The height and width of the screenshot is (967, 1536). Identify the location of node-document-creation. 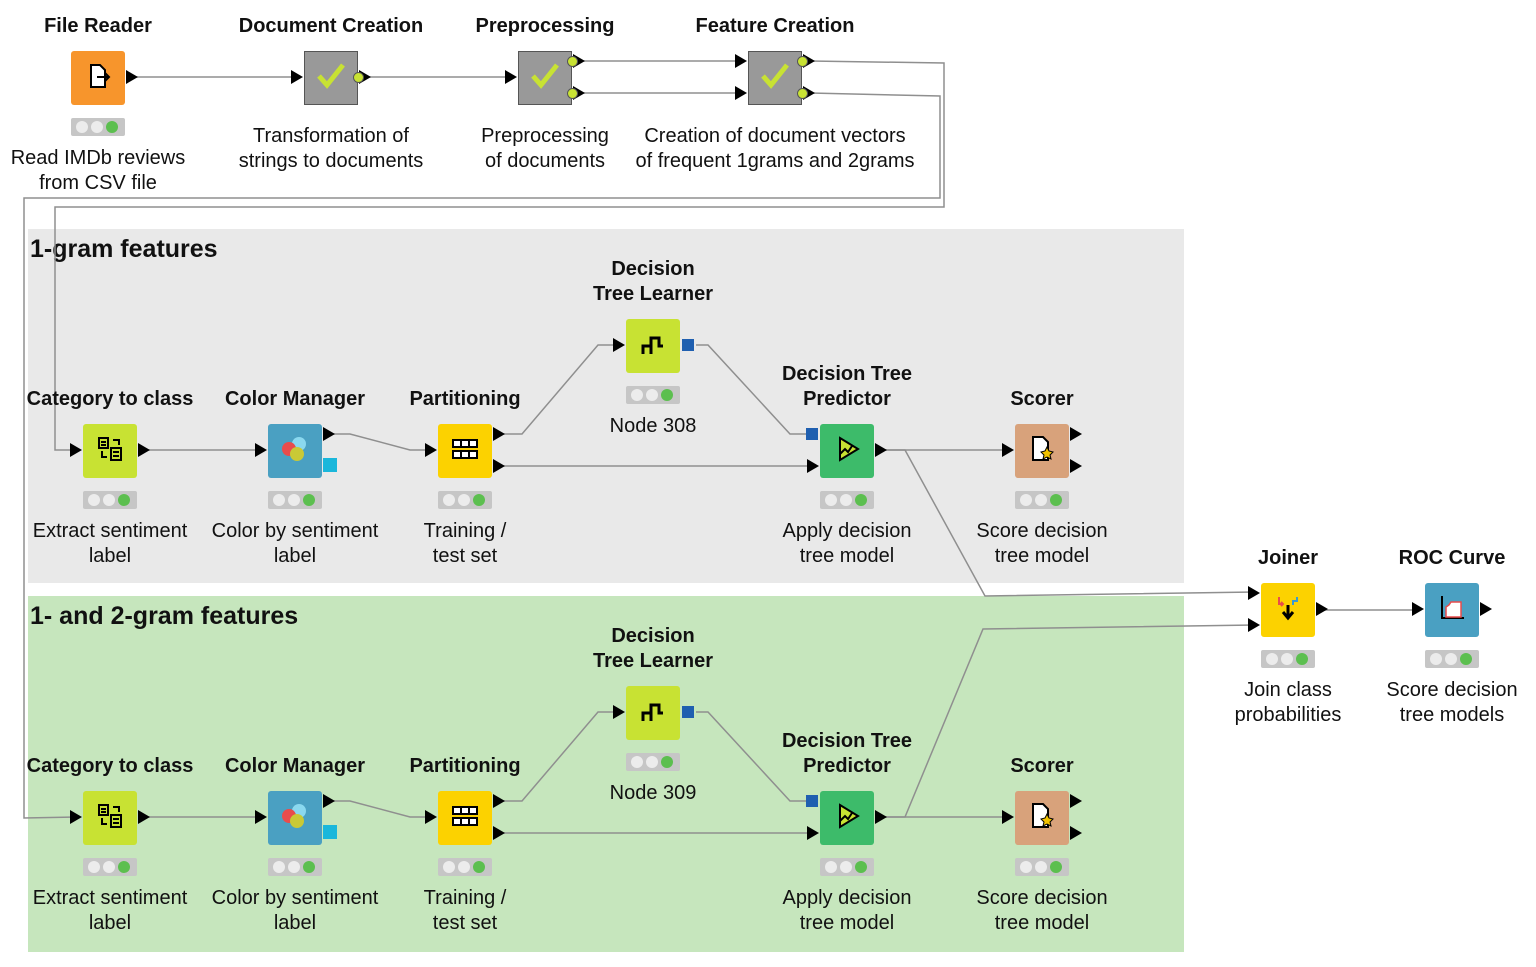
(331, 78).